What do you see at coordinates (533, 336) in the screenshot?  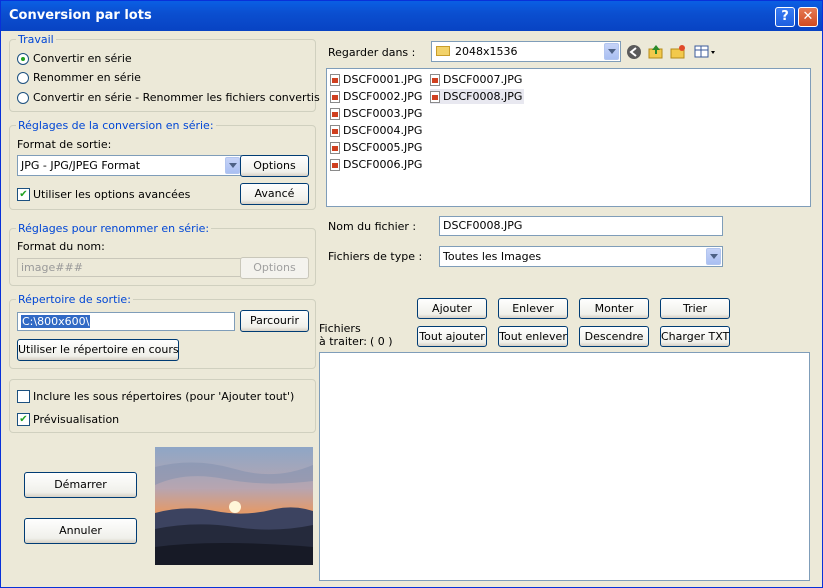 I see `remove-all-button: Tout enlever` at bounding box center [533, 336].